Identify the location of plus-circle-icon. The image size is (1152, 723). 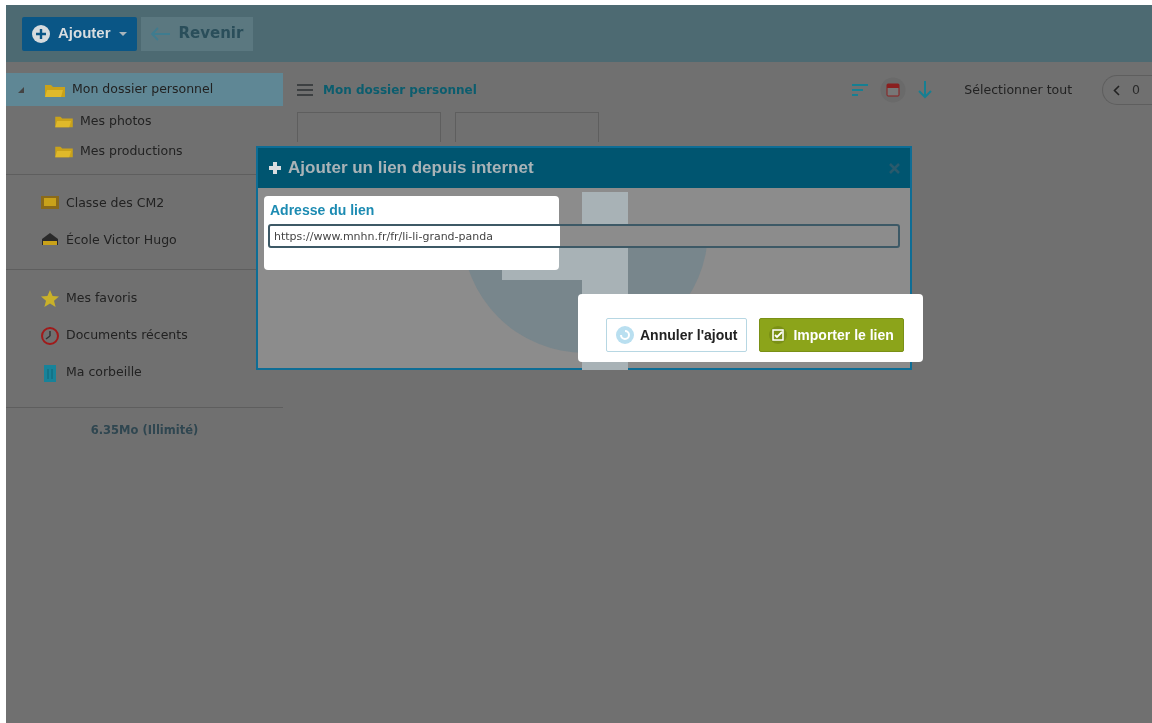
(41, 33).